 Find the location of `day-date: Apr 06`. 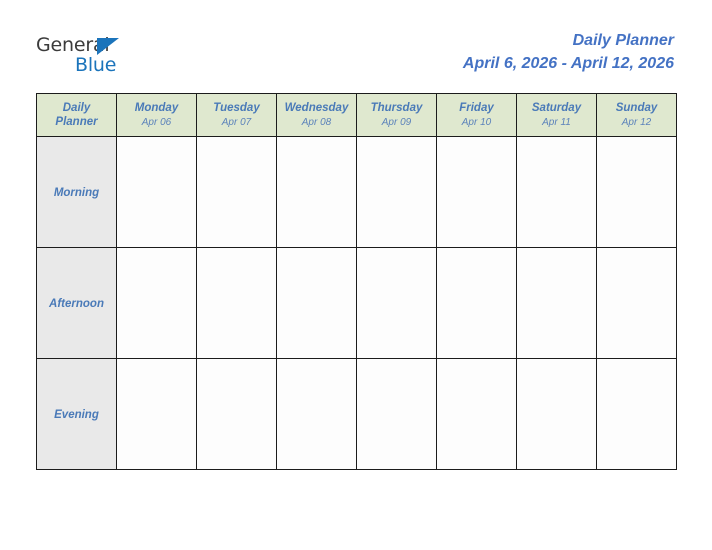

day-date: Apr 06 is located at coordinates (156, 122).